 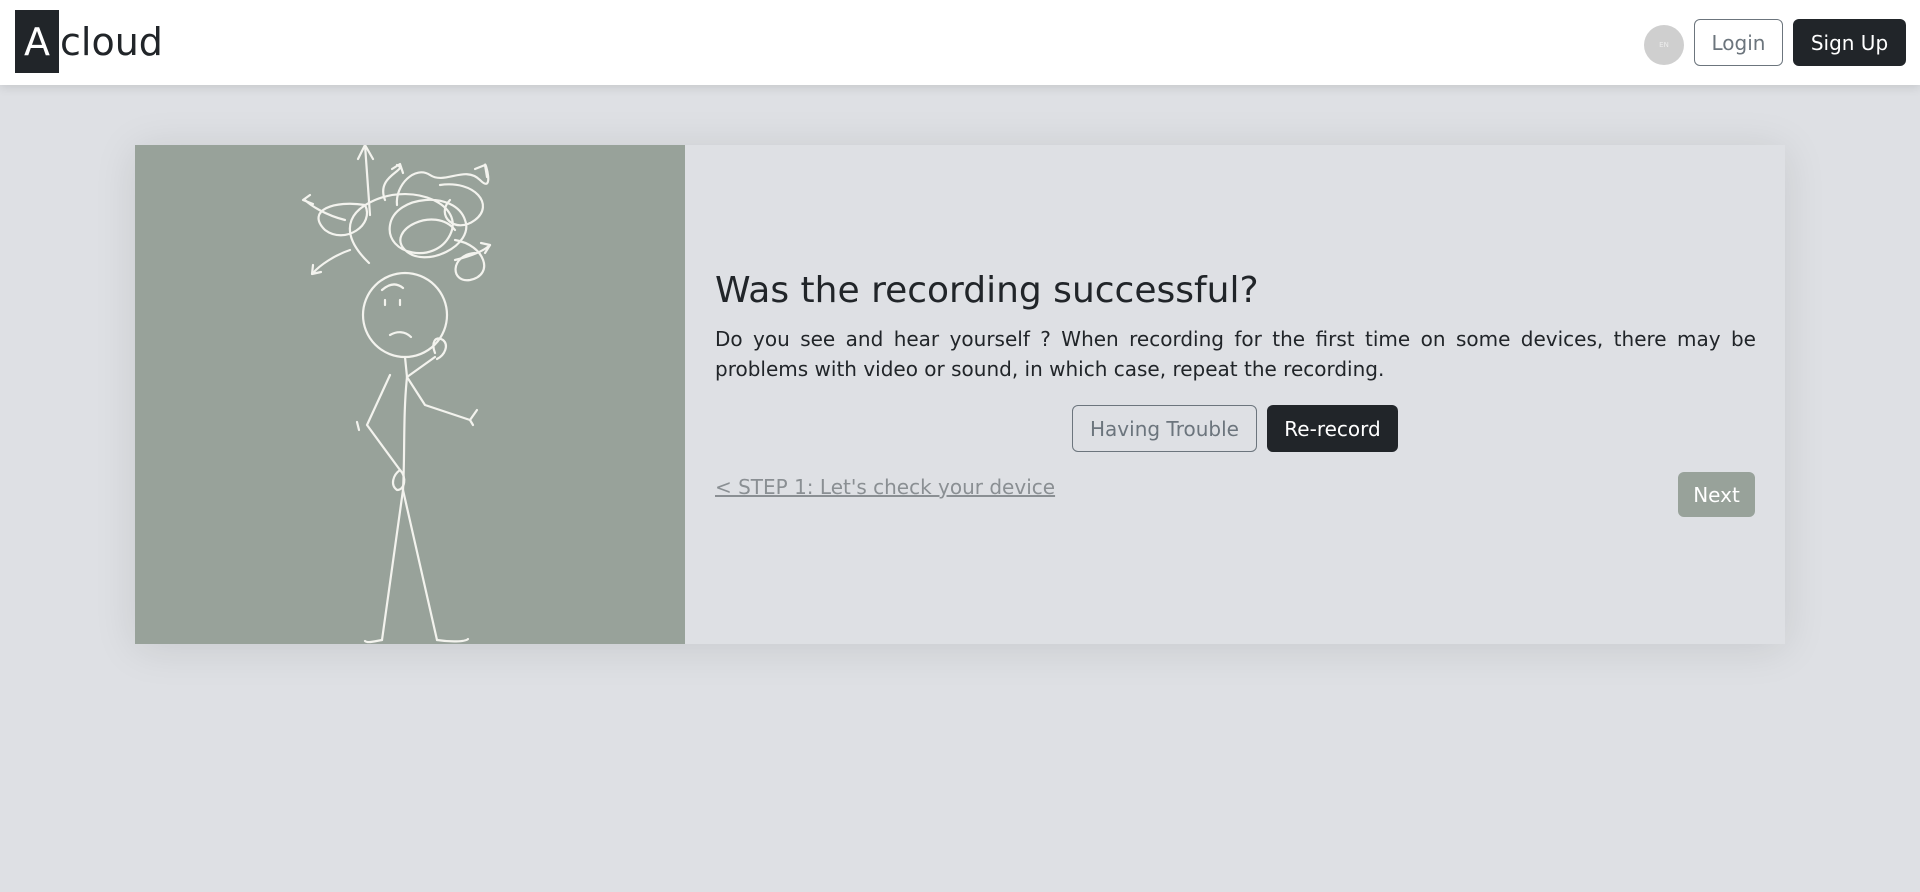 I want to click on stick-figure-image, so click(x=396, y=394).